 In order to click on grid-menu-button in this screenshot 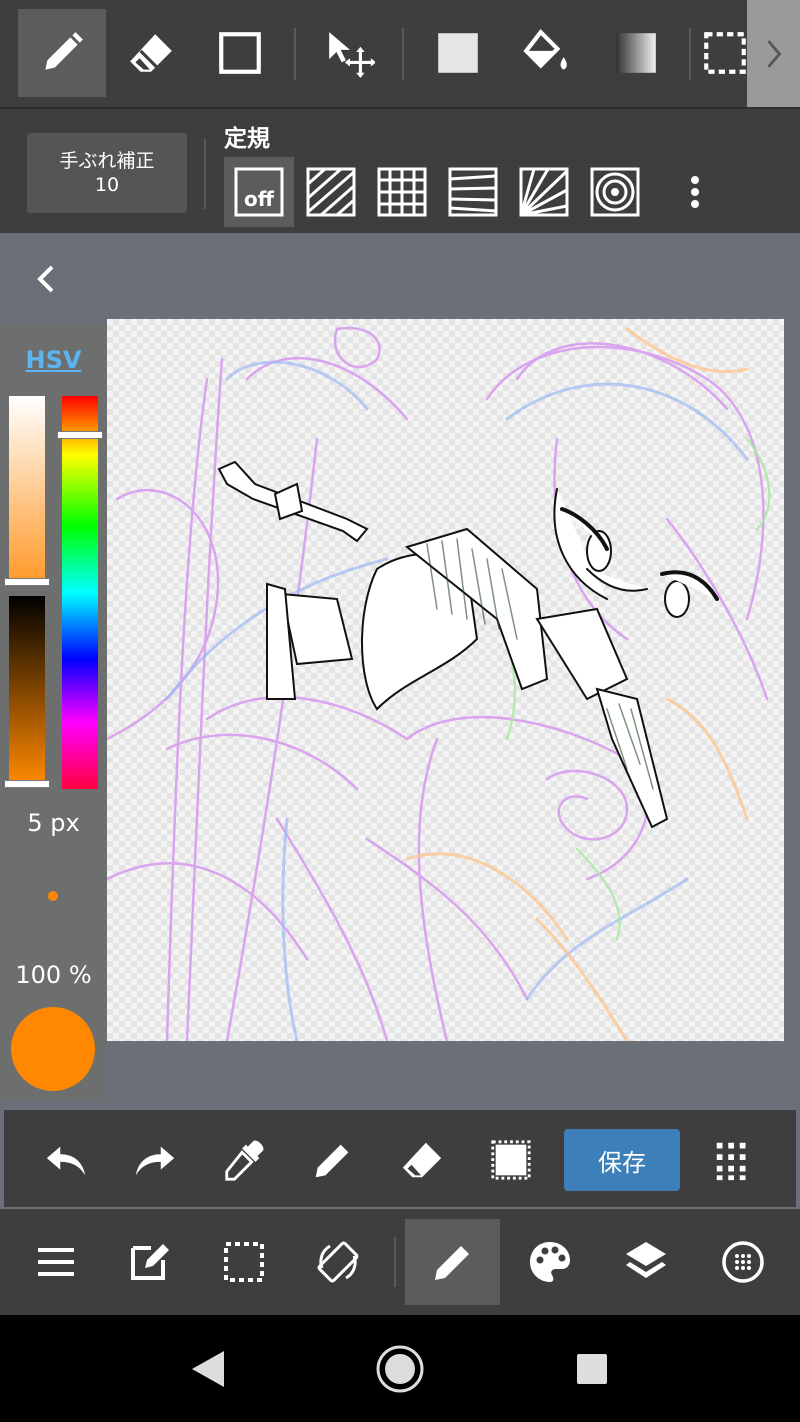, I will do `click(734, 1160)`.